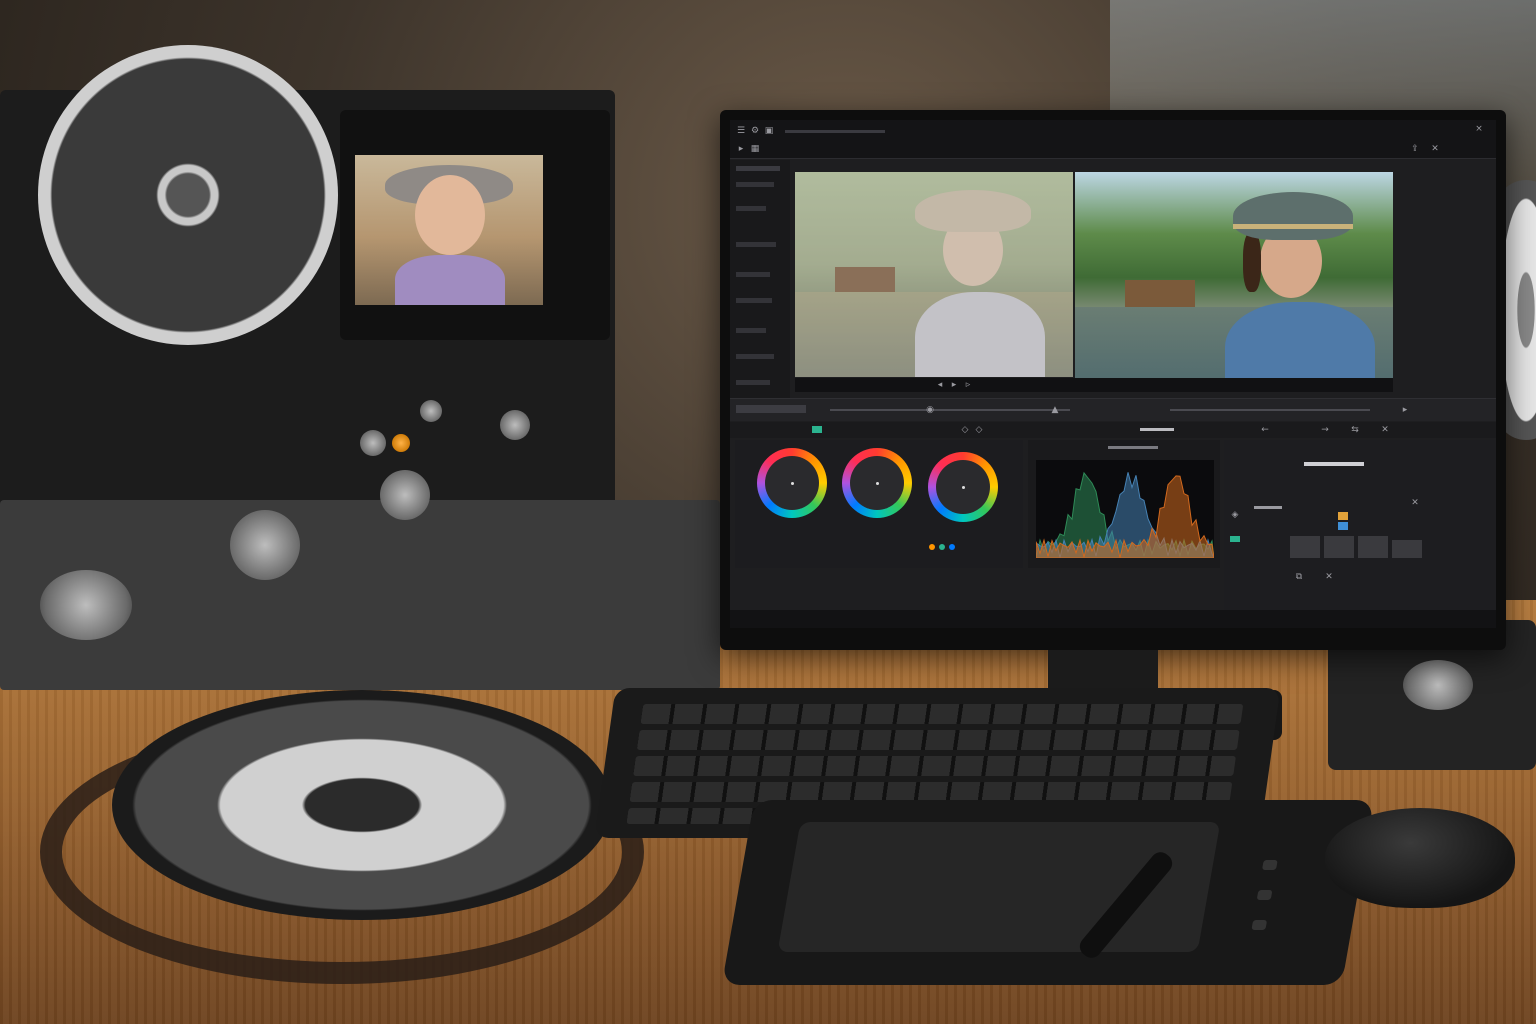 The width and height of the screenshot is (1536, 1024). I want to click on settings-icon: ⚙, so click(755, 131).